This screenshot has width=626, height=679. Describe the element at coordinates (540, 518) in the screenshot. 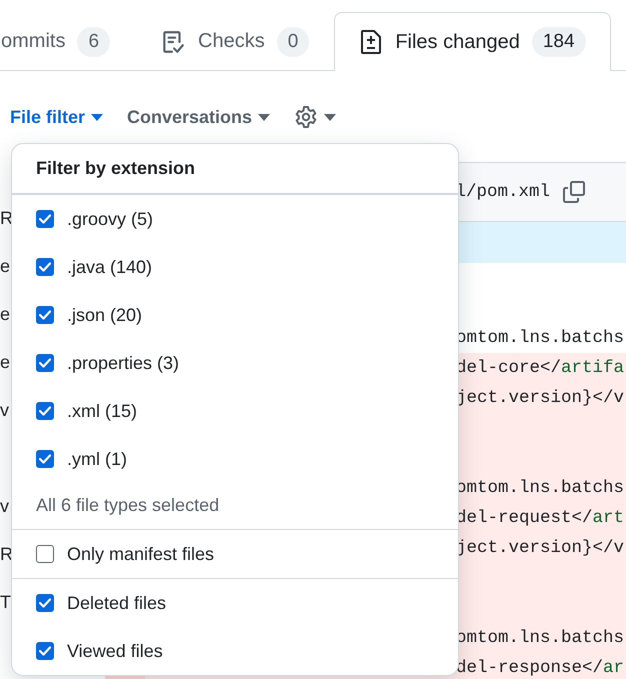

I see `code-line: del-request</art` at that location.